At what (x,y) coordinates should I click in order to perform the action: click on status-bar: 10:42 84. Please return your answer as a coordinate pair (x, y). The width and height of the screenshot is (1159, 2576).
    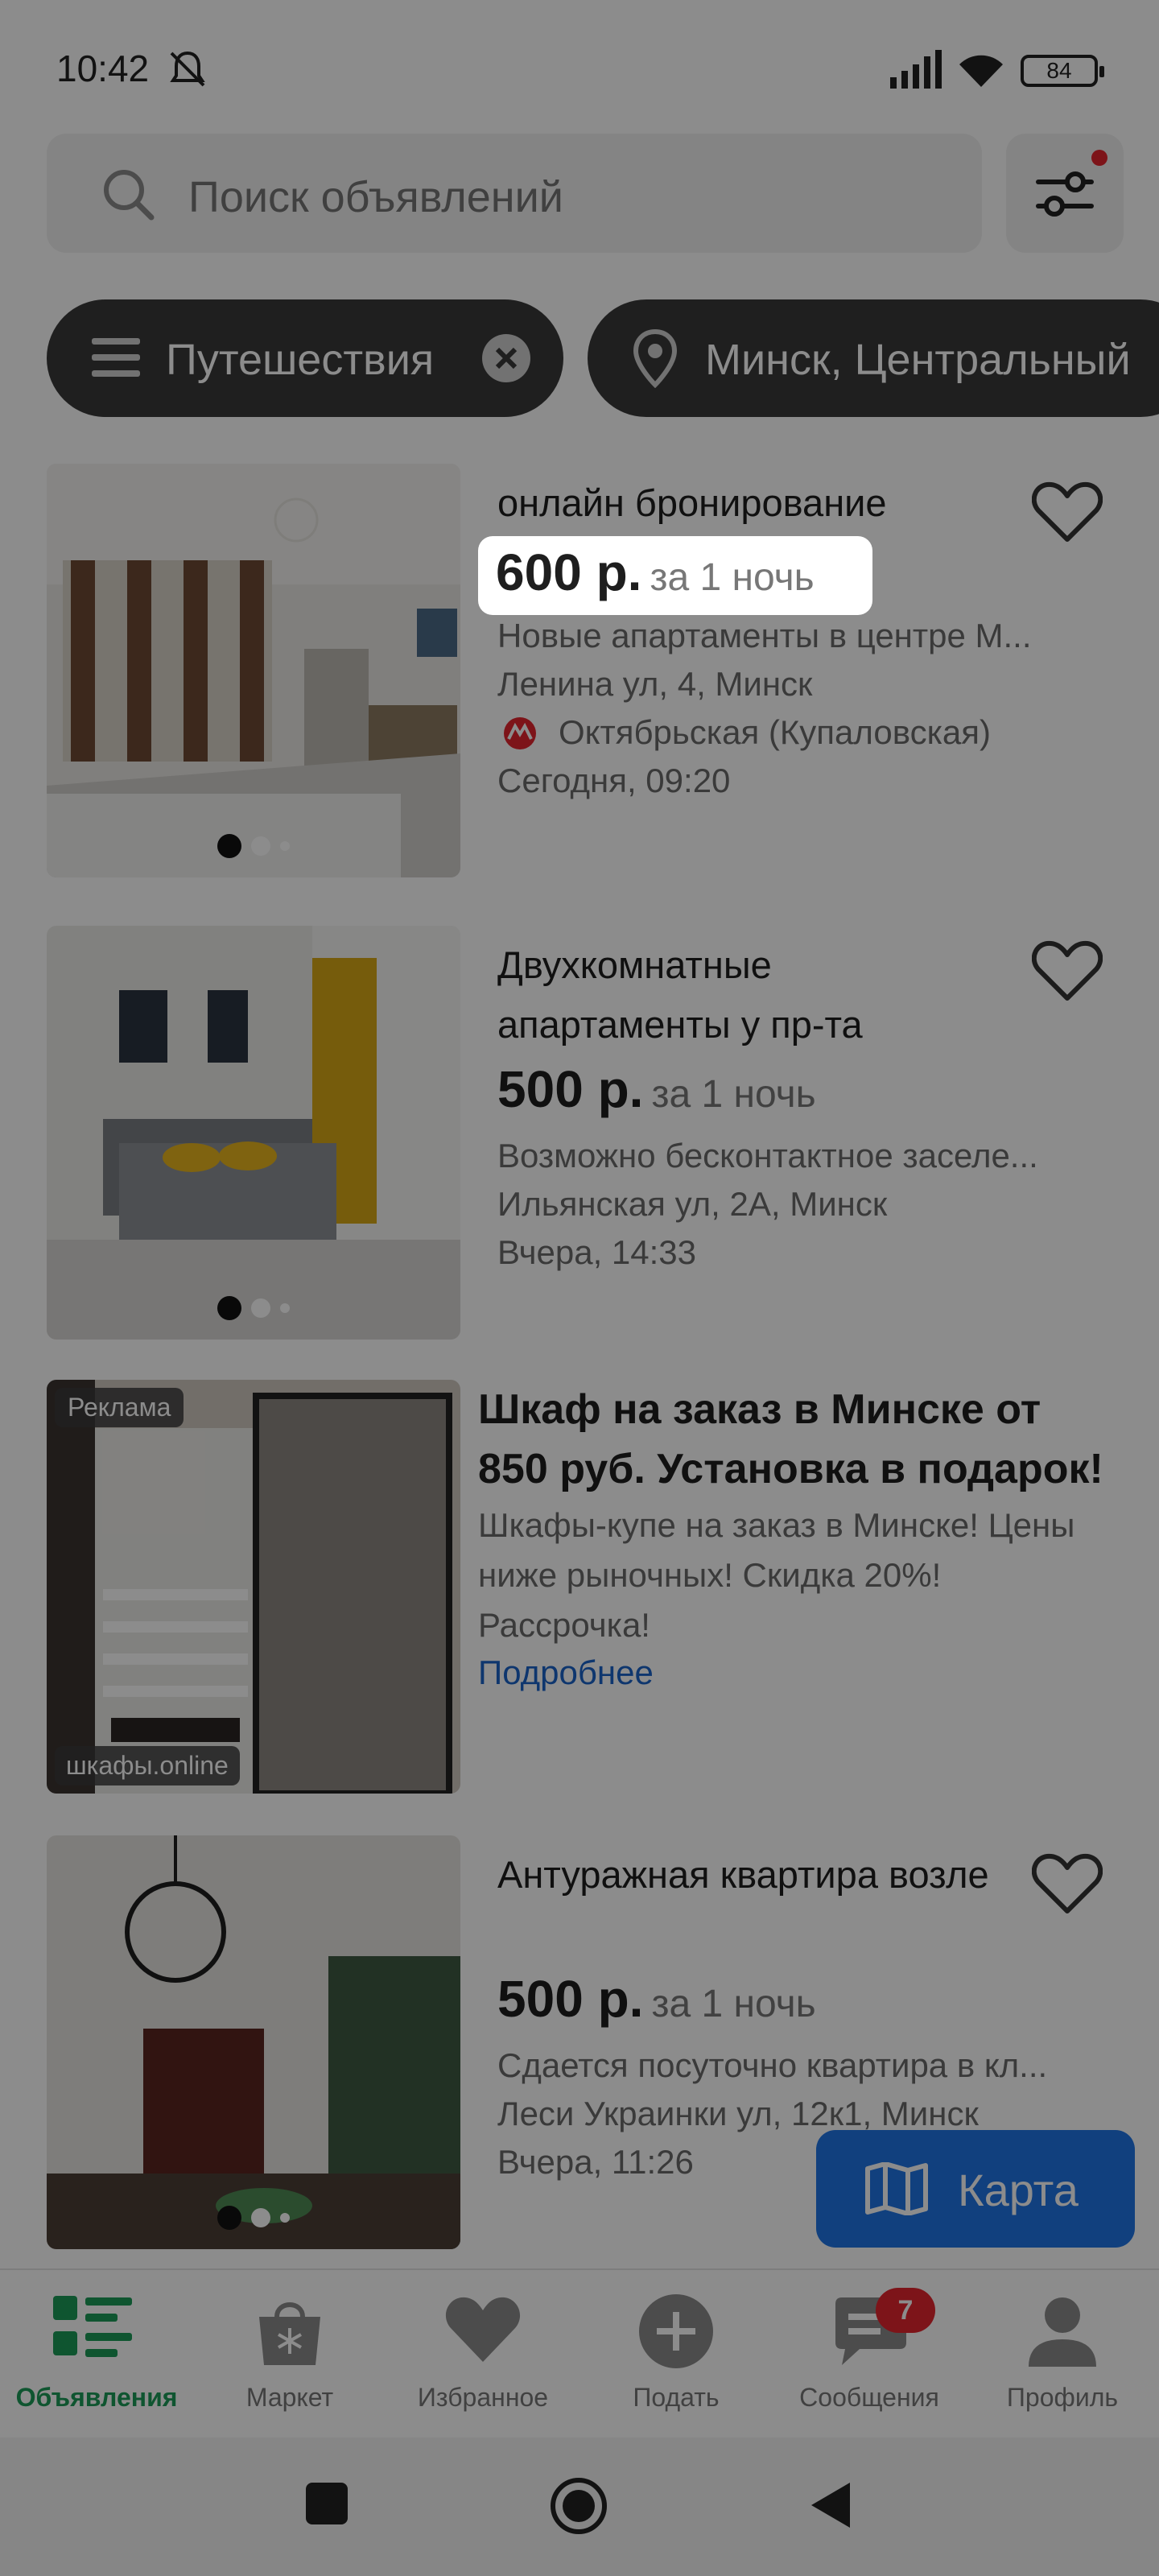
    Looking at the image, I should click on (579, 68).